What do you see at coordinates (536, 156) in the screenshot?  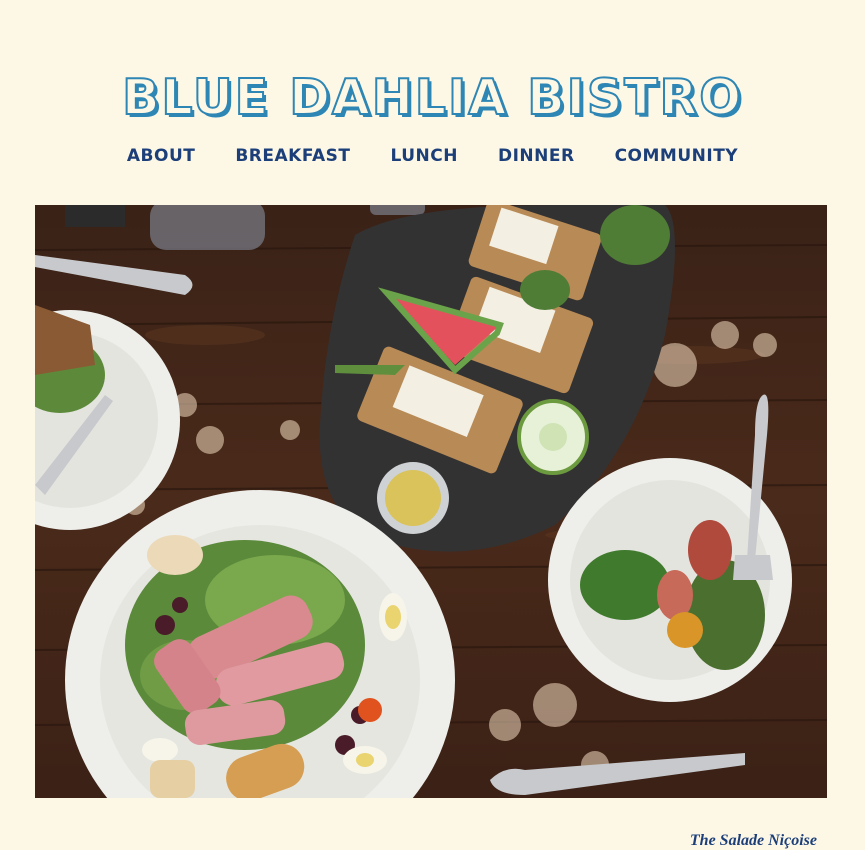 I see `nav-dinner: DINNER` at bounding box center [536, 156].